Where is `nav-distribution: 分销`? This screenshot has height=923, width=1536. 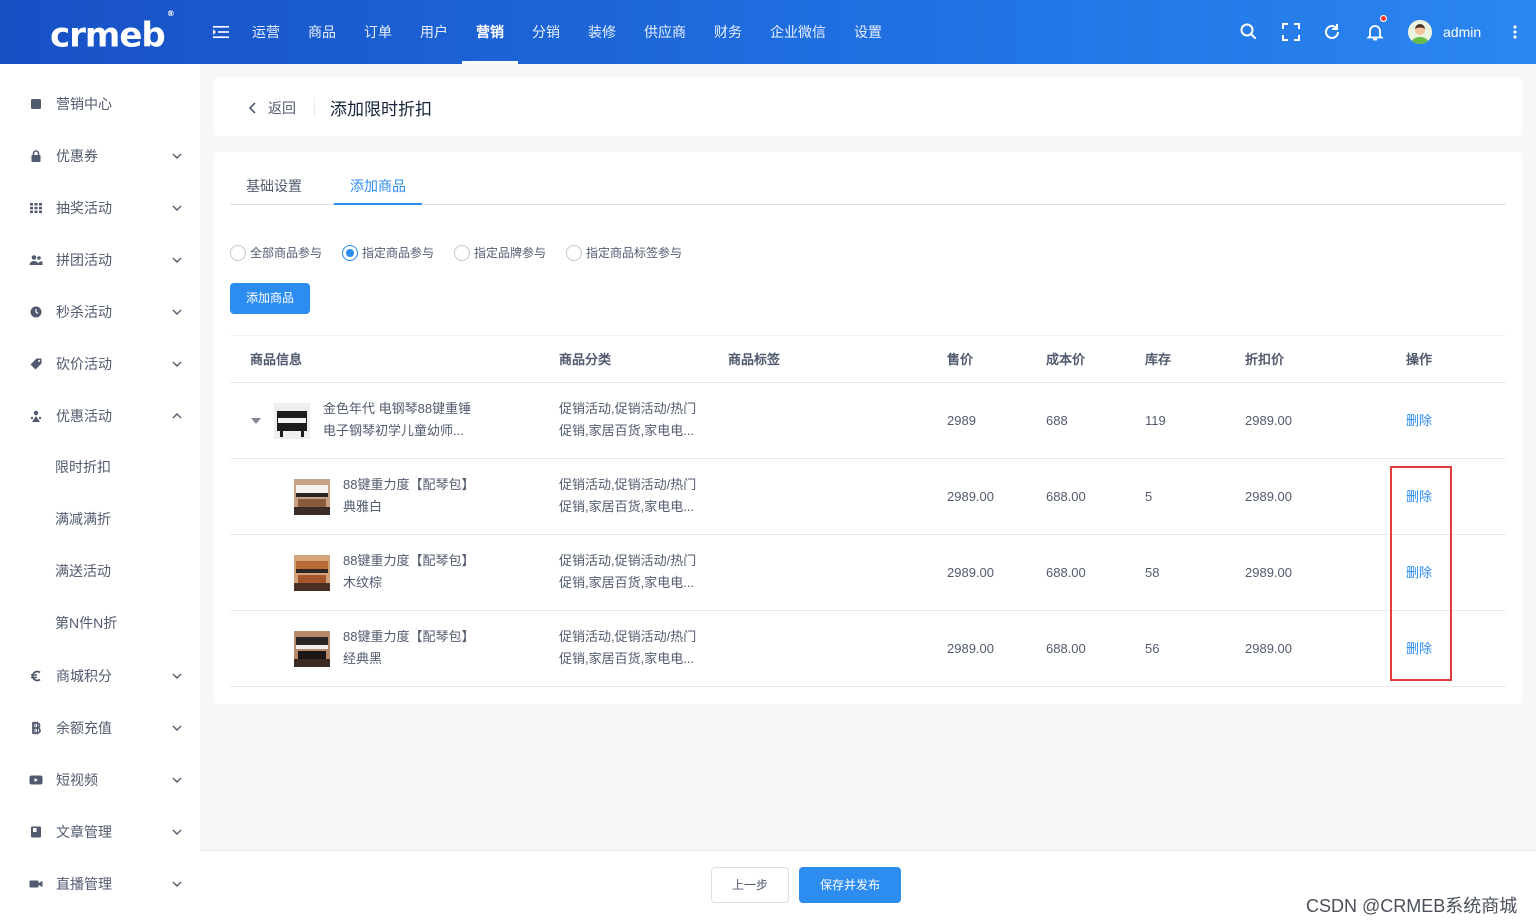 nav-distribution: 分销 is located at coordinates (546, 32).